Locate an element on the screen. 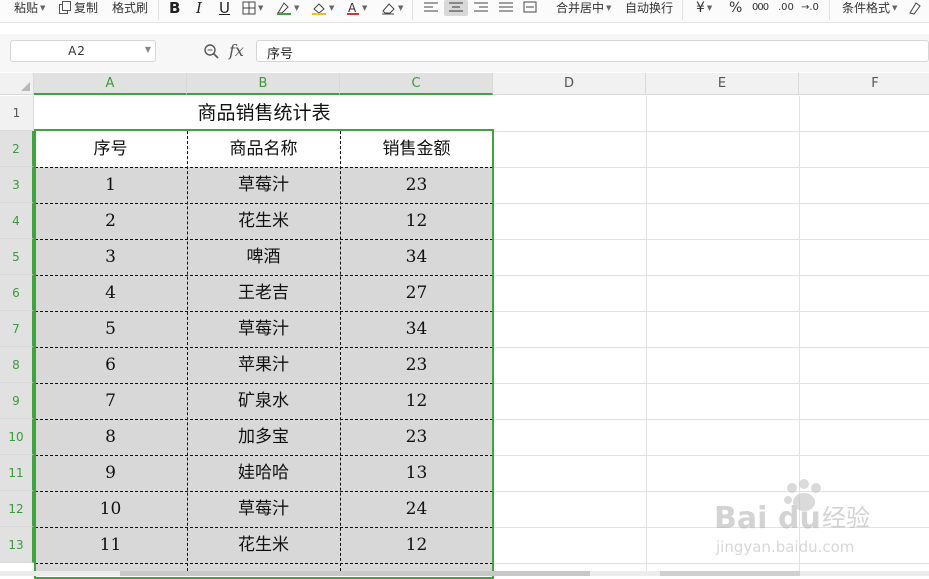 This screenshot has height=579, width=929. wrap-text-button: 自动换行 is located at coordinates (649, 8).